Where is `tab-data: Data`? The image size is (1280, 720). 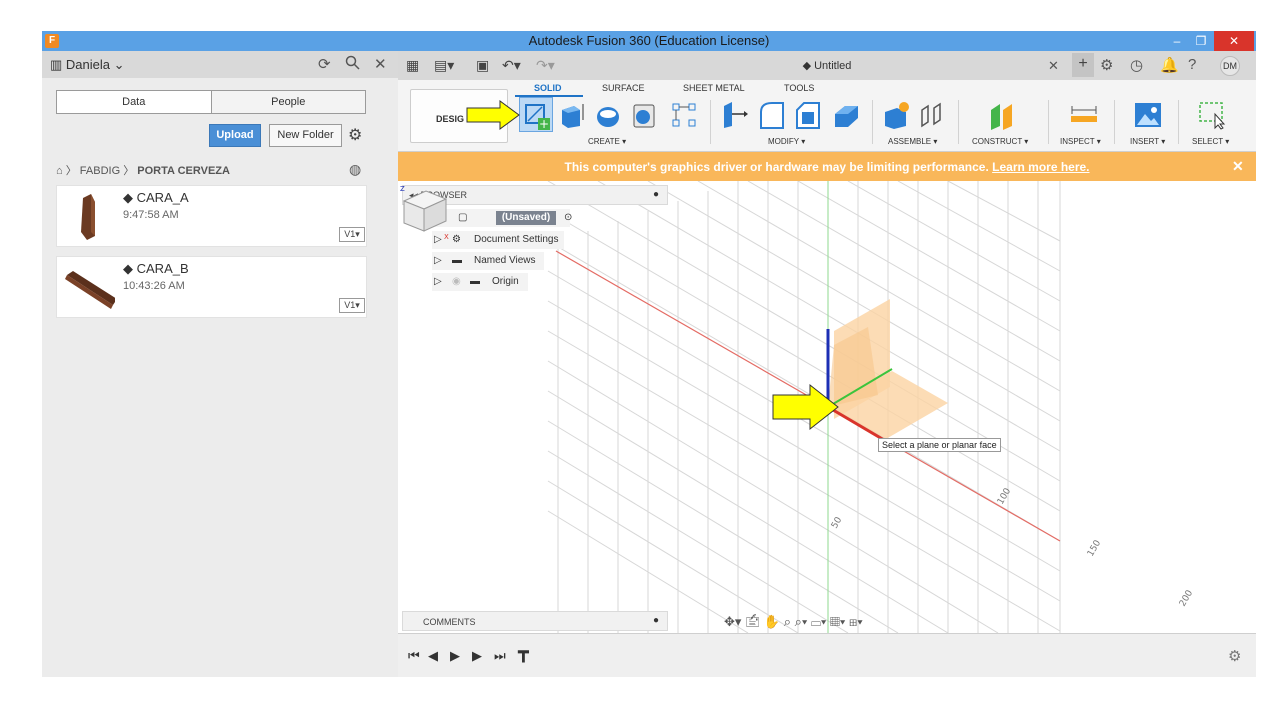 tab-data: Data is located at coordinates (134, 102).